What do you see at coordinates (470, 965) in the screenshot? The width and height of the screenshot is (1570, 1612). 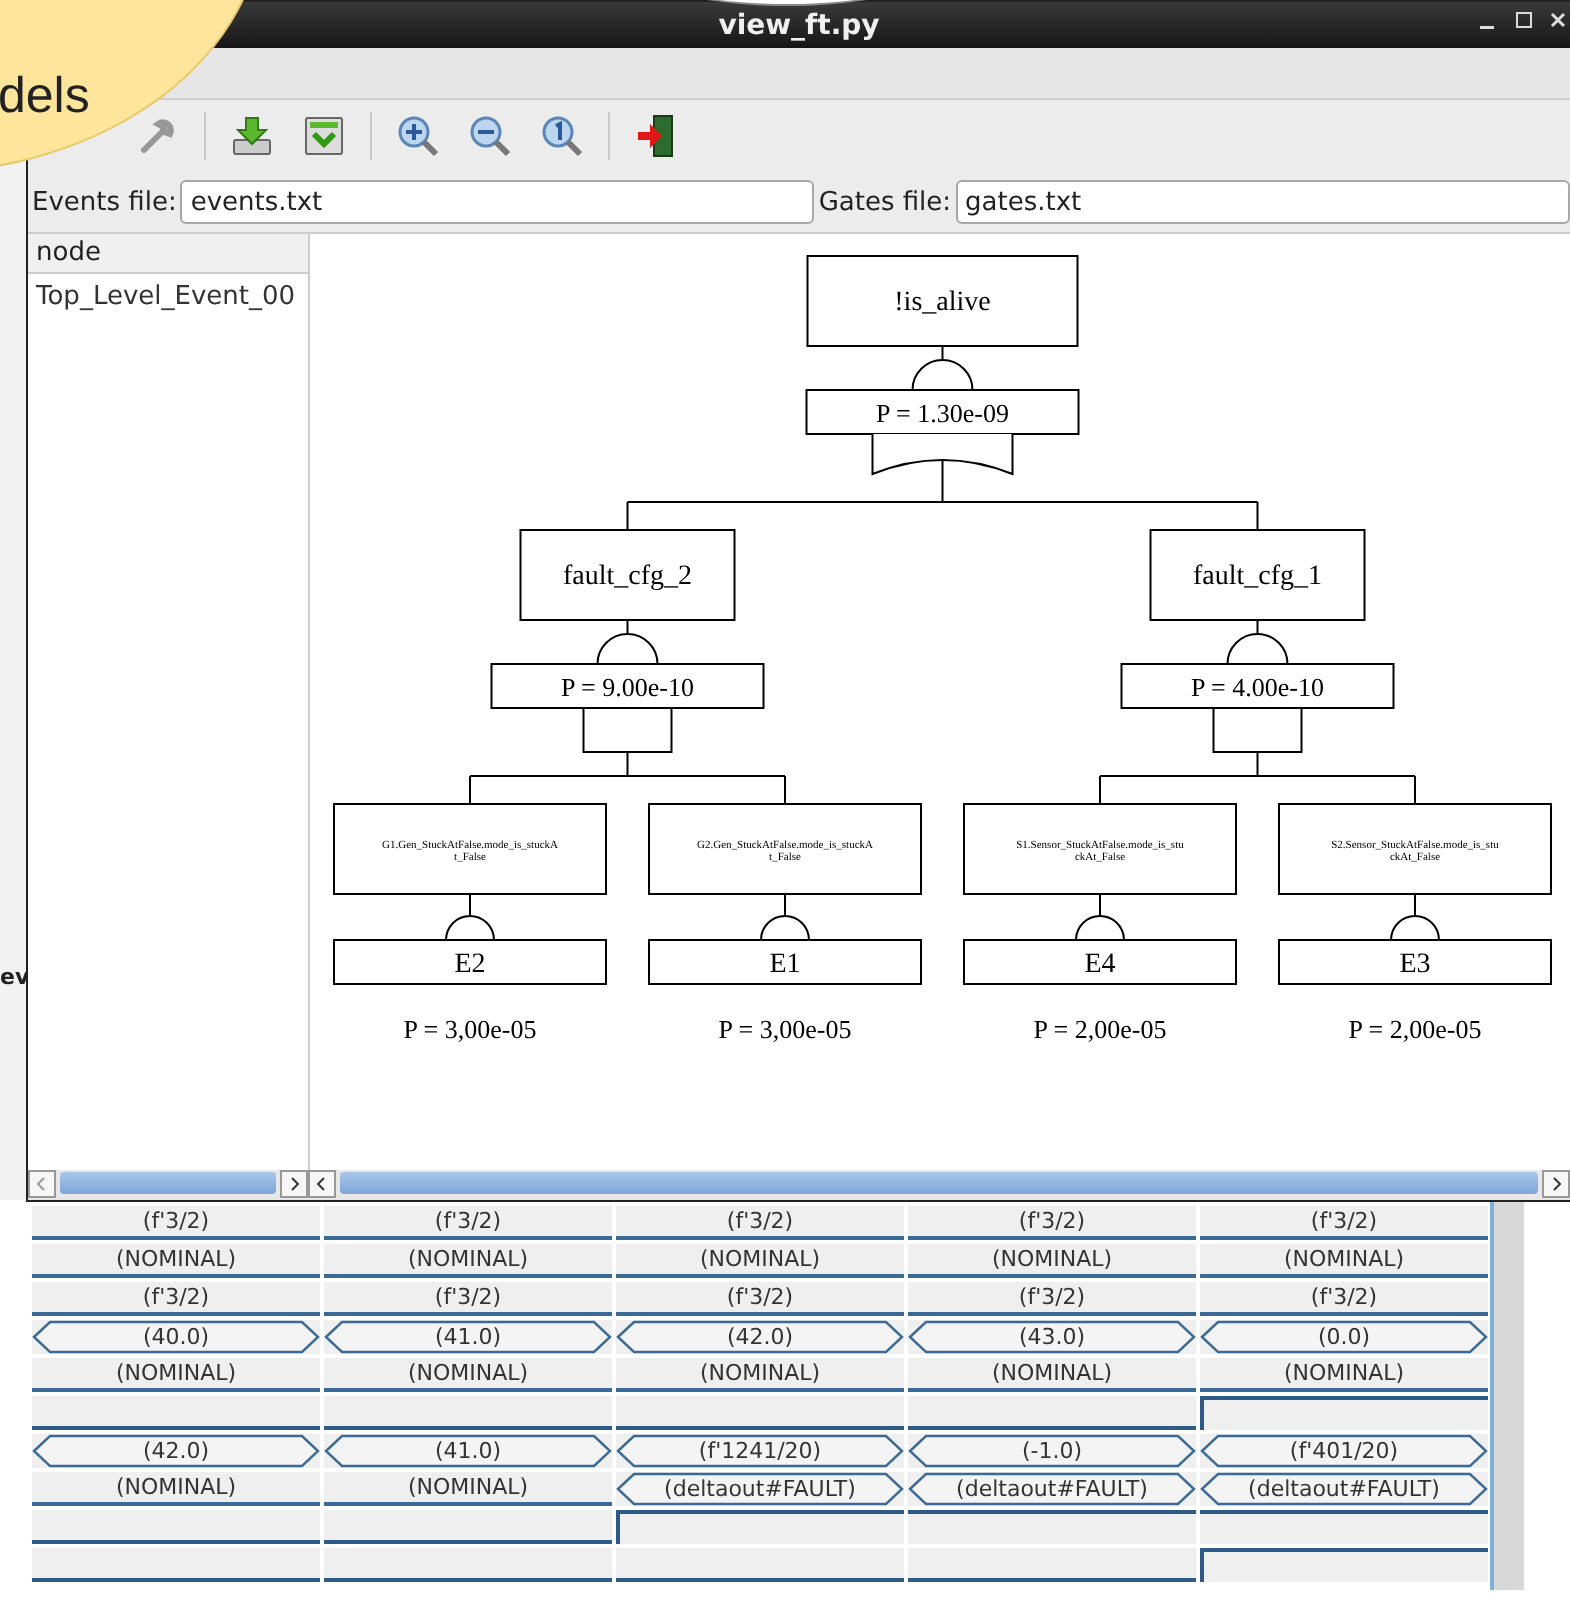 I see `event-id: E2` at bounding box center [470, 965].